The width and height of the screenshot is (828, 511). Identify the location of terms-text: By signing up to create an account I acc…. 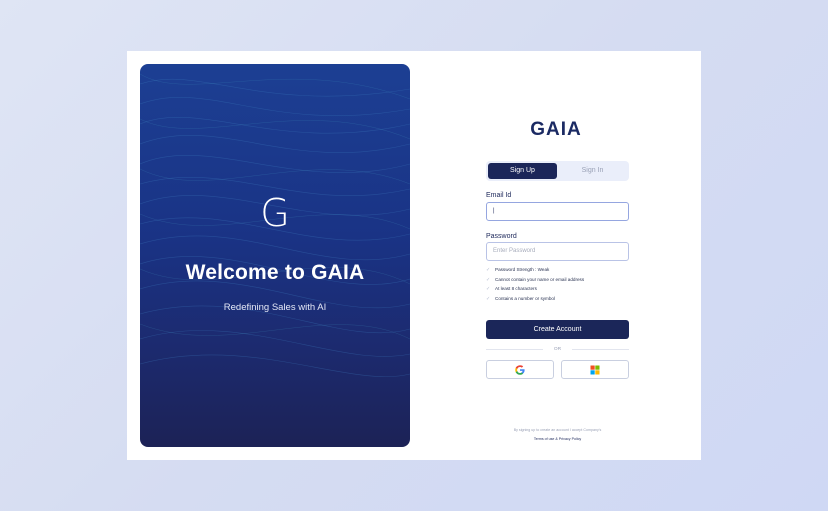
(557, 430).